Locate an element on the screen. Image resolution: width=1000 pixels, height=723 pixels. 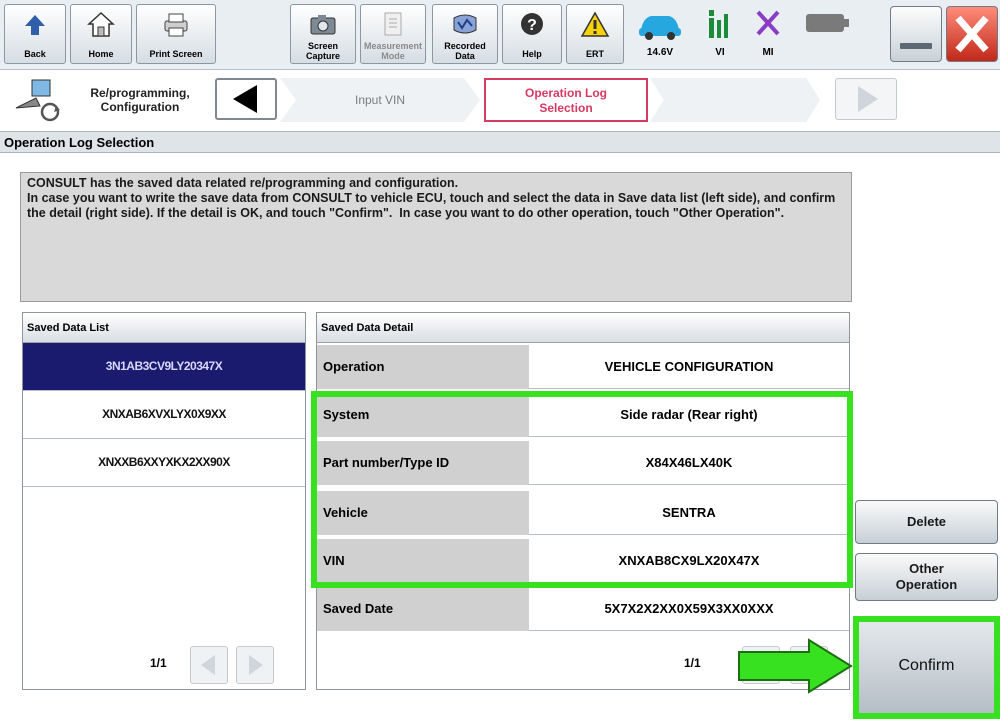
battery-icon is located at coordinates (827, 23).